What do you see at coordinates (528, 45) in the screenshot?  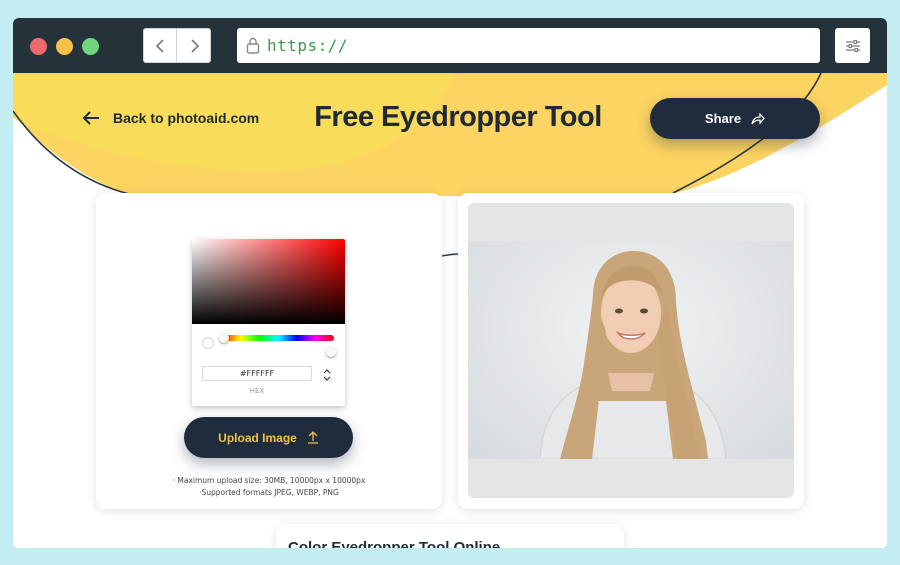 I see `address-bar: https://` at bounding box center [528, 45].